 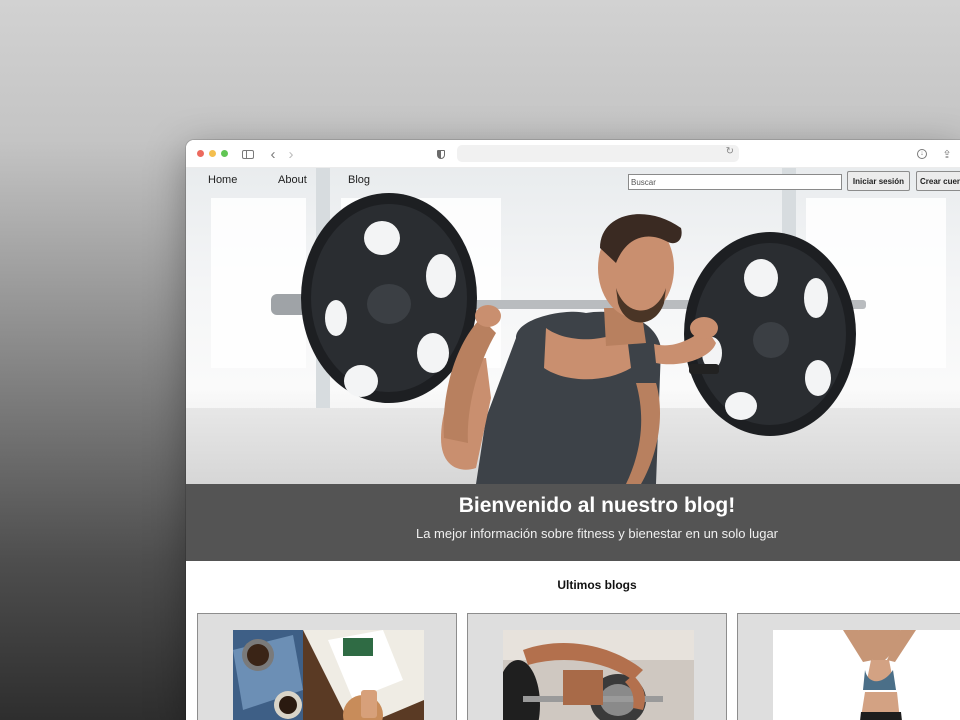 I want to click on downloads-icon: ↓, so click(x=922, y=154).